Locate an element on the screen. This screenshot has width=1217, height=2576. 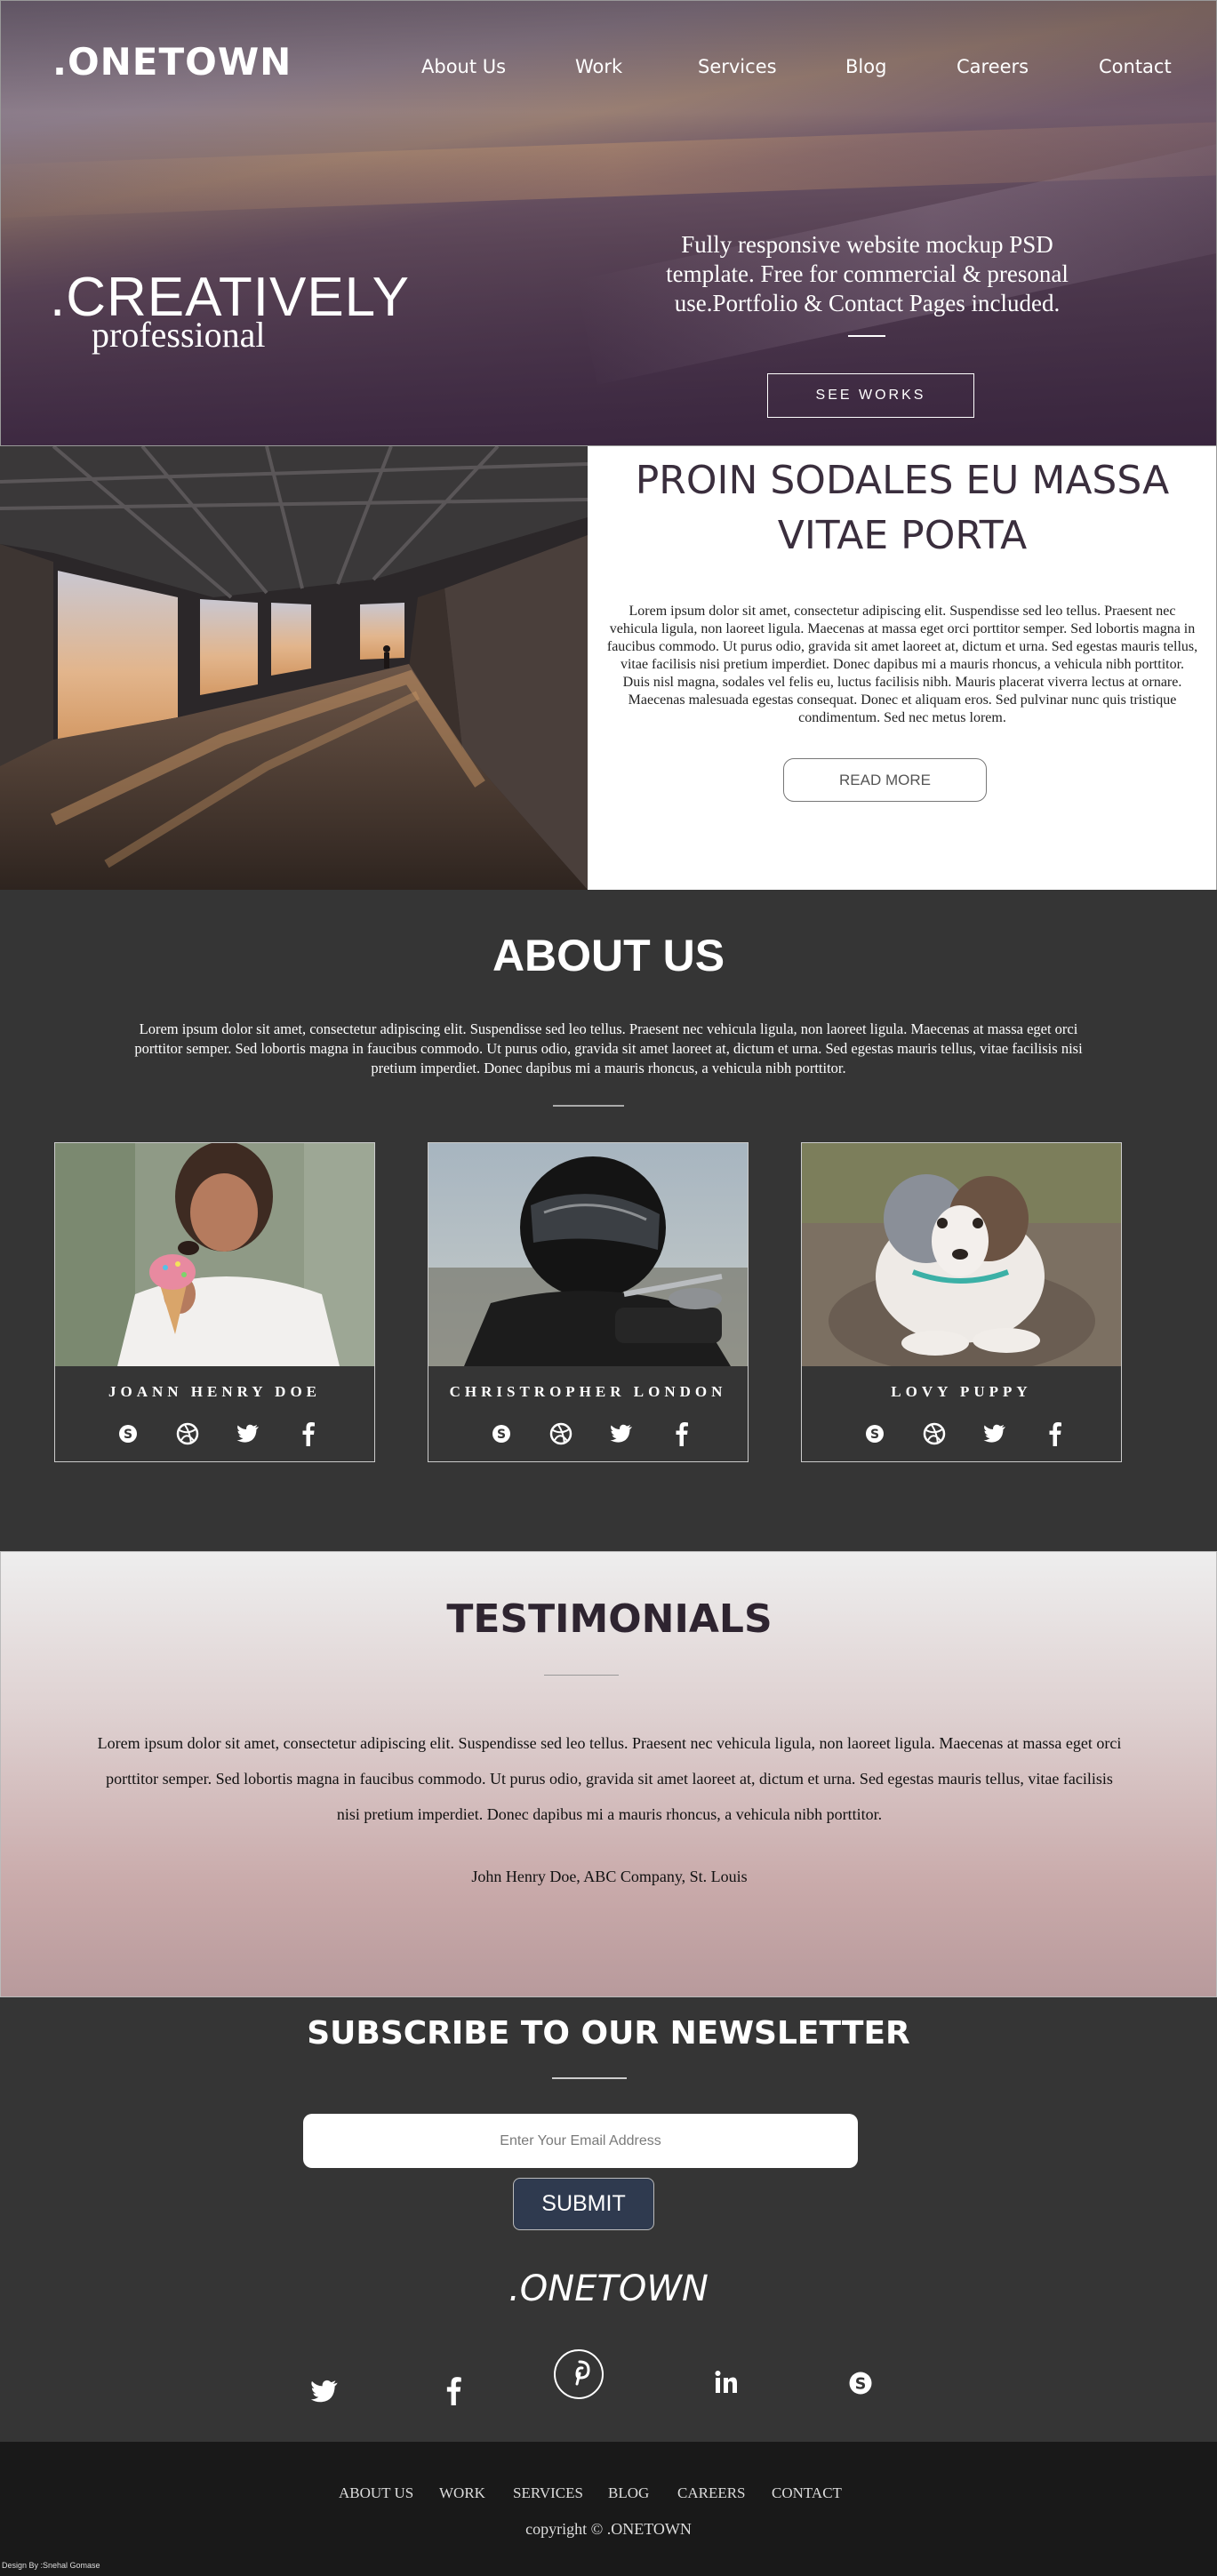
team-member-name: CHRISTROPHER LONDON is located at coordinates (588, 1391).